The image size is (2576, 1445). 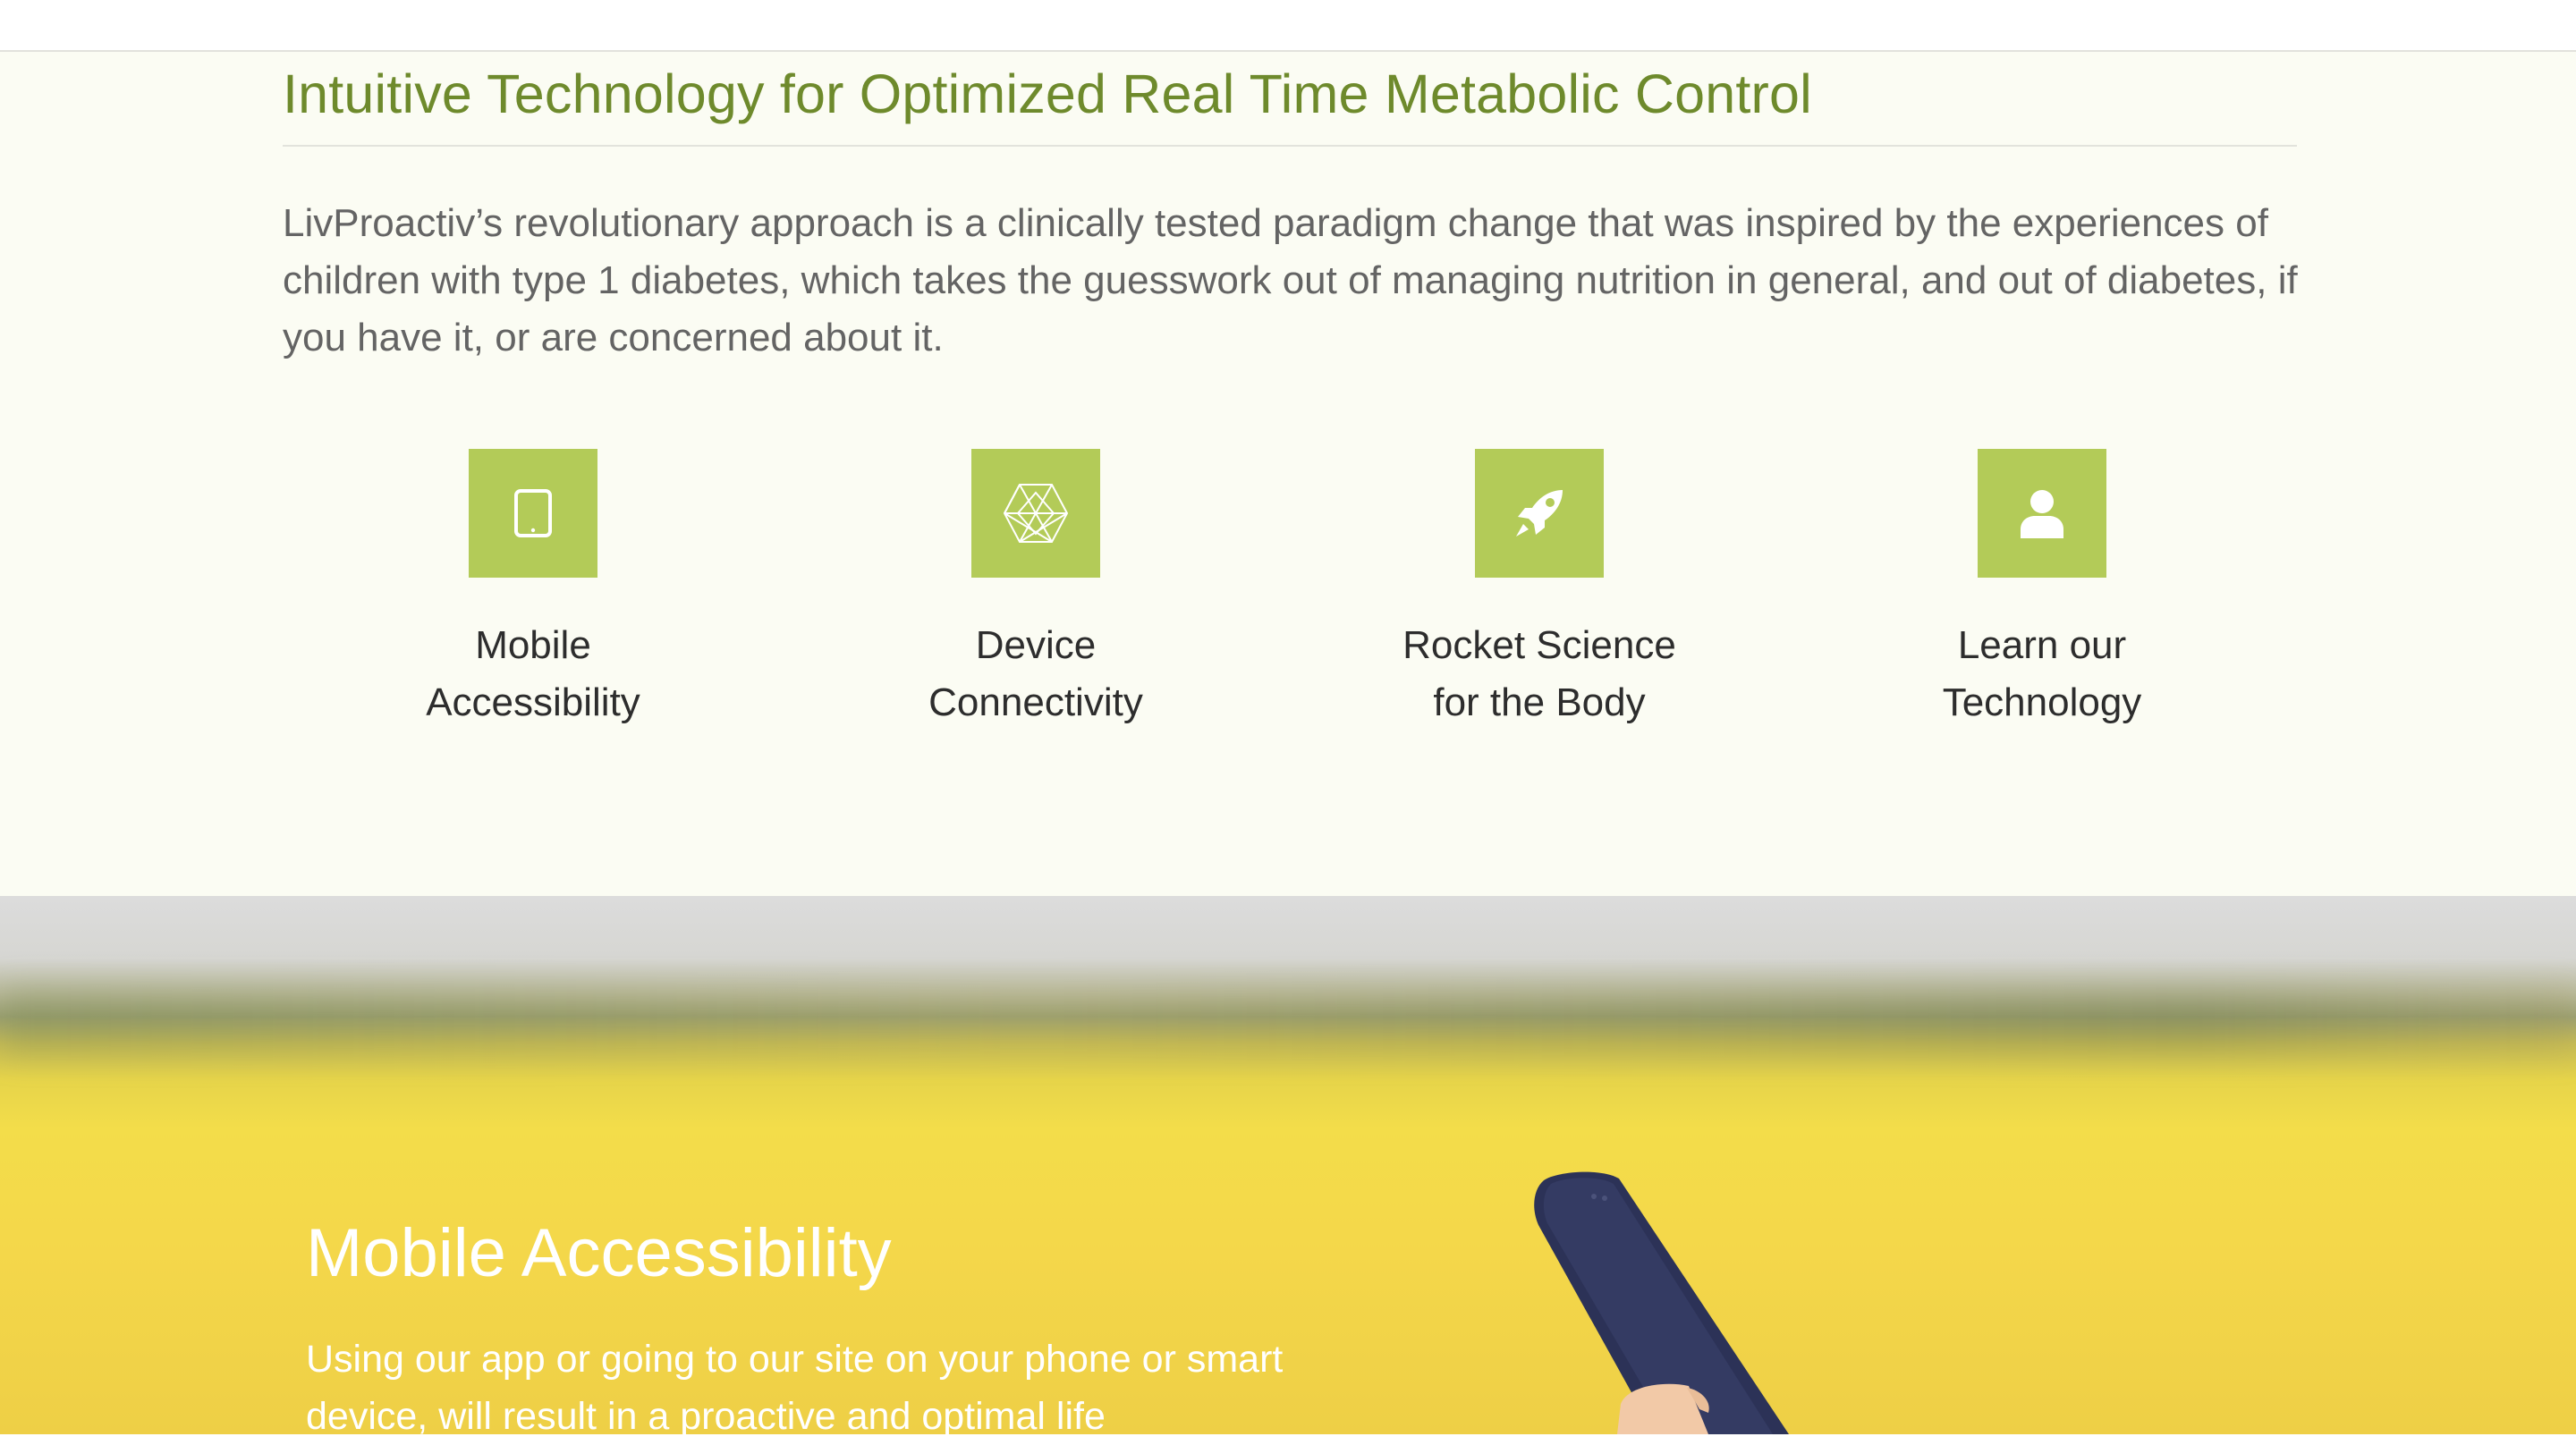 I want to click on title-divider, so click(x=1290, y=146).